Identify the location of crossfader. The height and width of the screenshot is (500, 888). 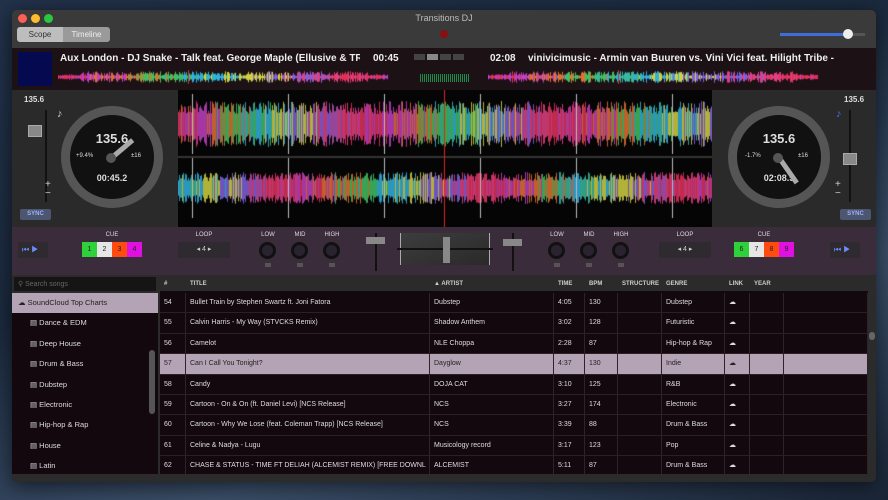
(445, 249).